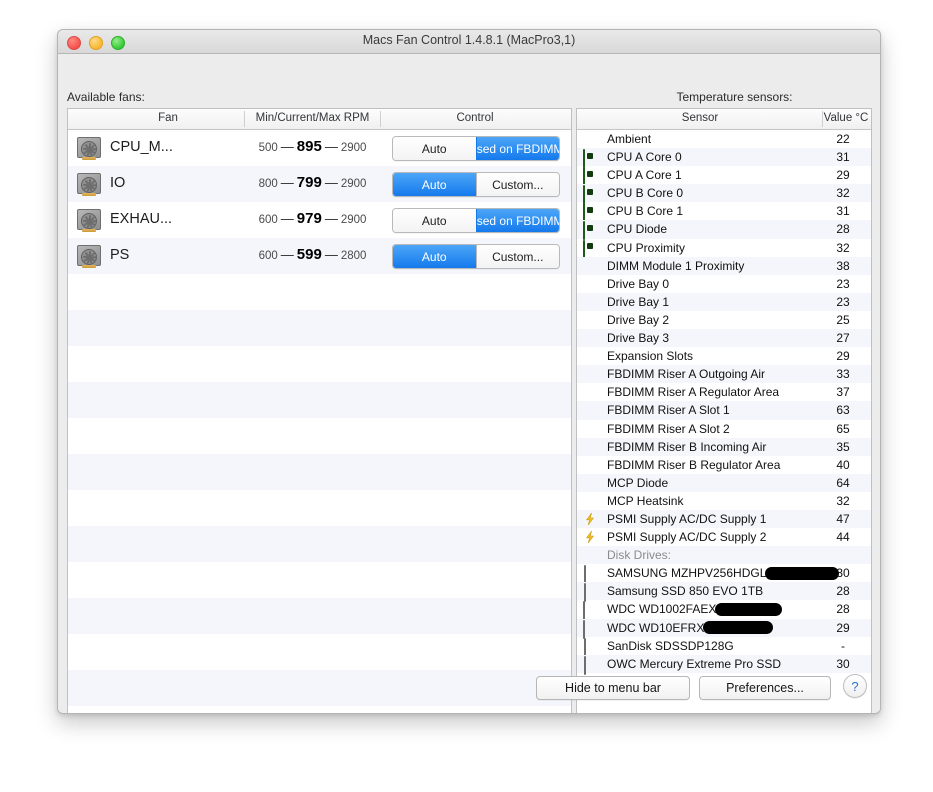 The width and height of the screenshot is (933, 792). I want to click on column-header-rpm: Min/Current/Max RPM, so click(312, 118).